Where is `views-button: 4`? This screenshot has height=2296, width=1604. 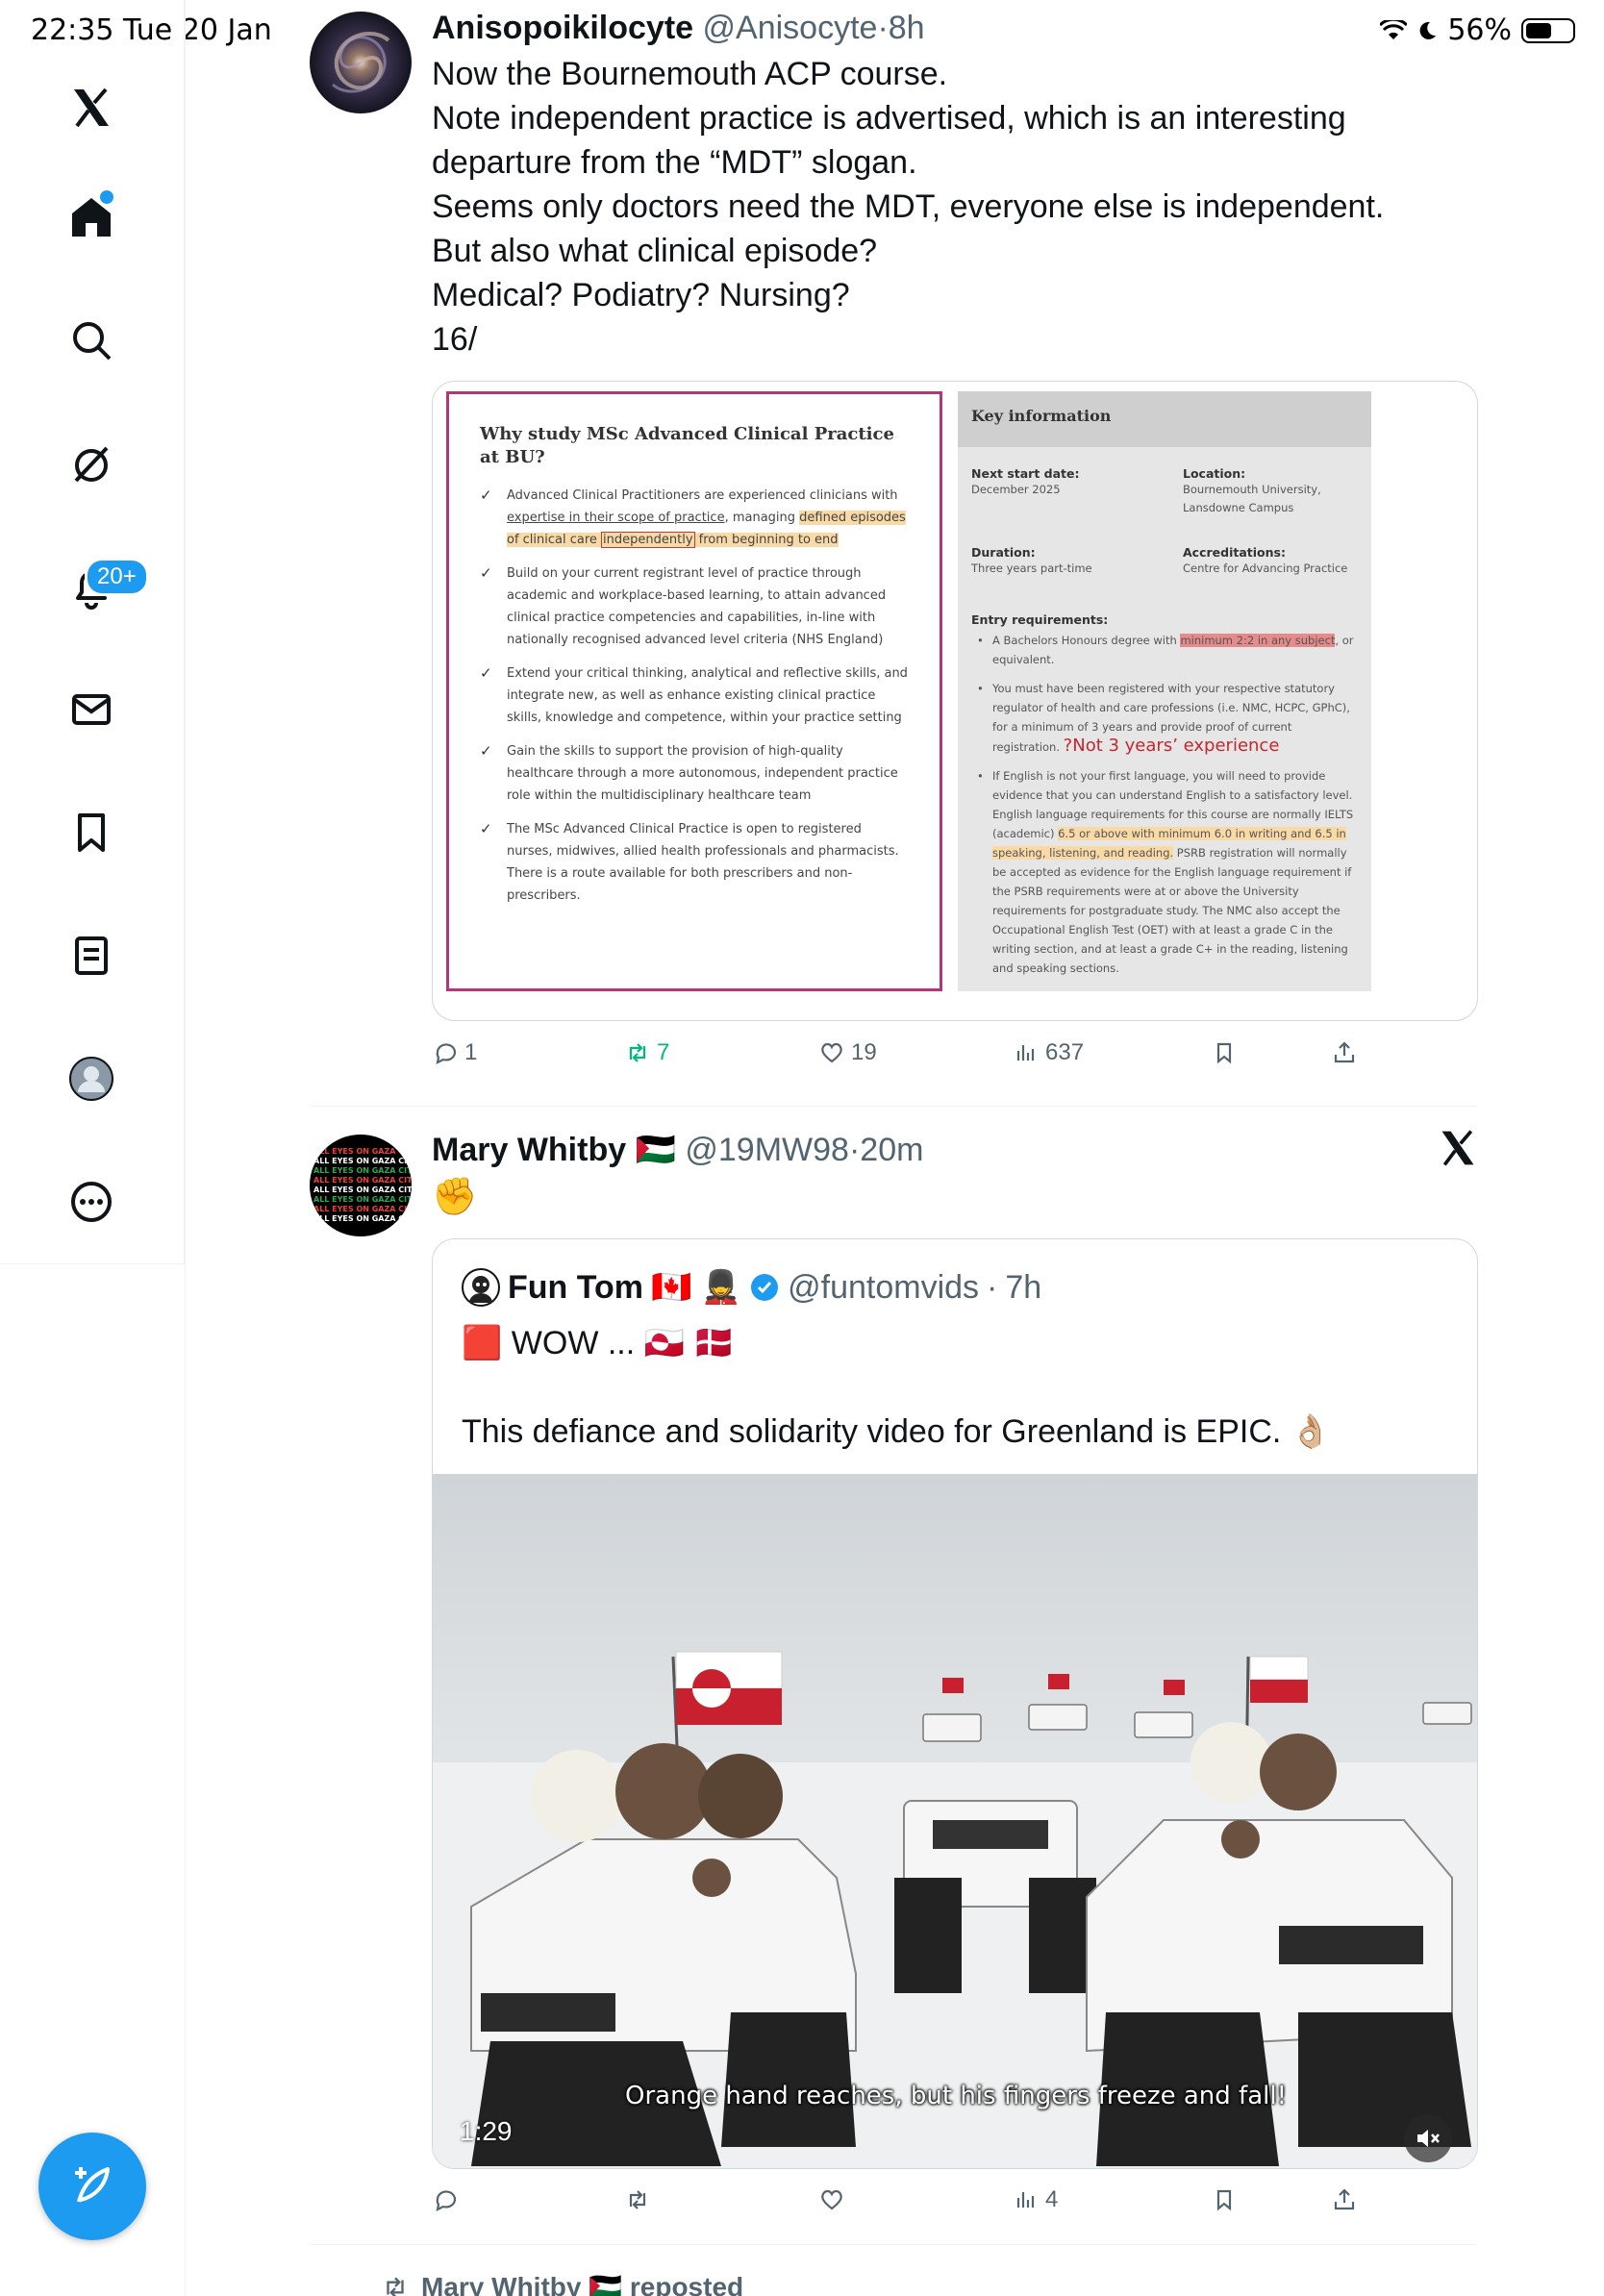
views-button: 4 is located at coordinates (1035, 2199).